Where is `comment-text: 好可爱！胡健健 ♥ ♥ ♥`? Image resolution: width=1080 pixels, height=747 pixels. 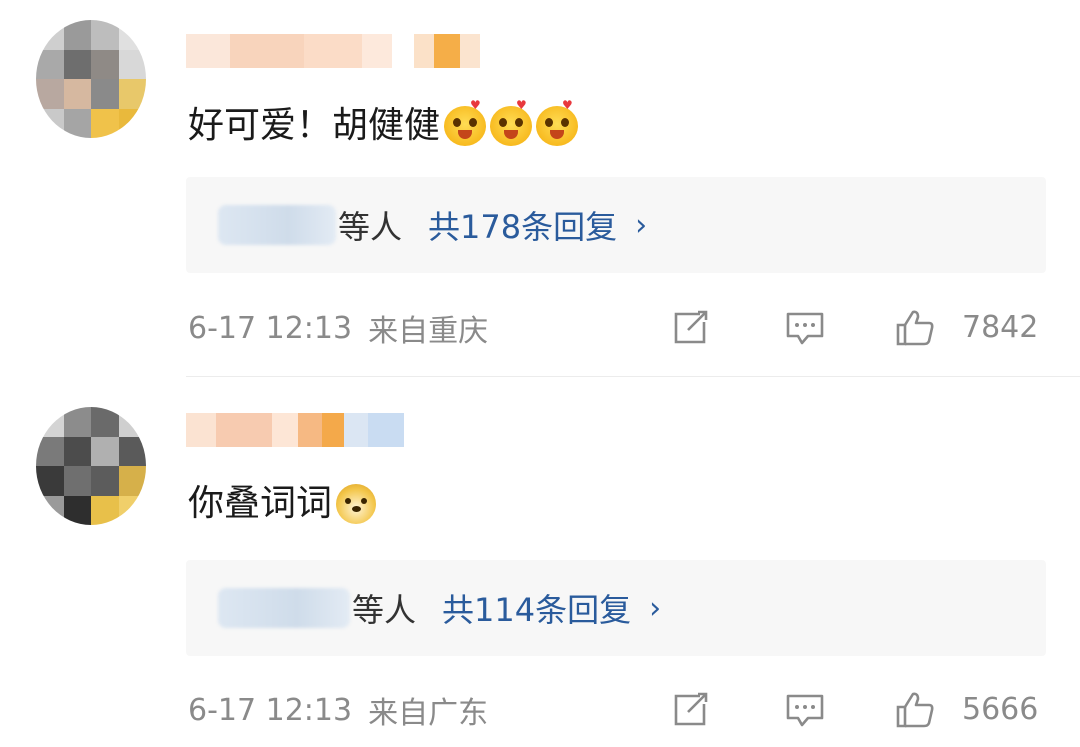
comment-text: 好可爱！胡健健 ♥ ♥ ♥ is located at coordinates (383, 124).